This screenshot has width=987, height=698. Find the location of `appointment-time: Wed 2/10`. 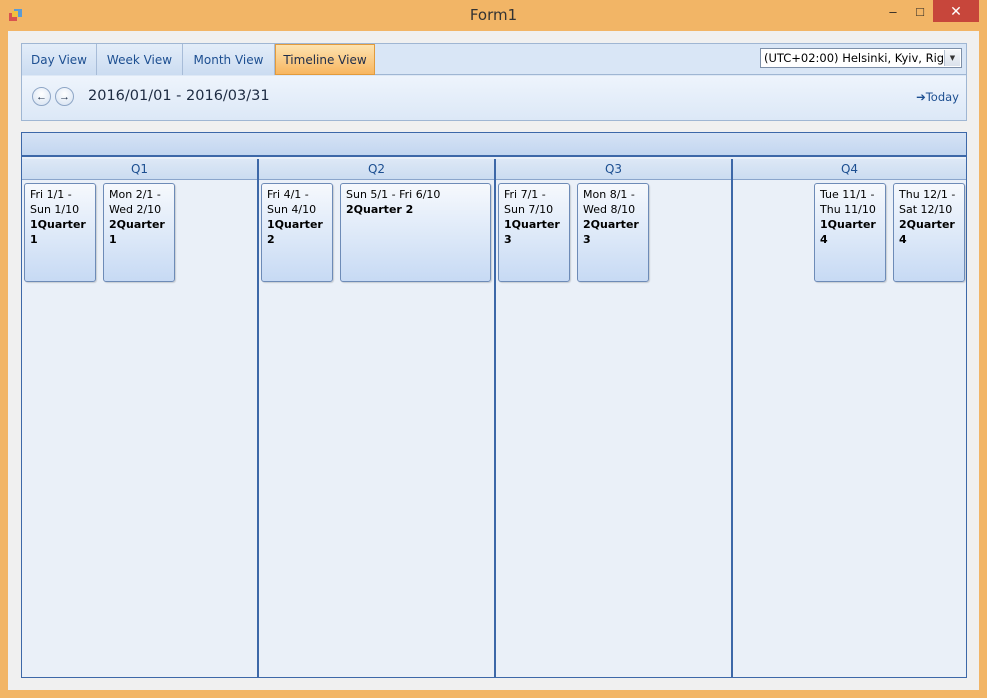

appointment-time: Wed 2/10 is located at coordinates (135, 209).